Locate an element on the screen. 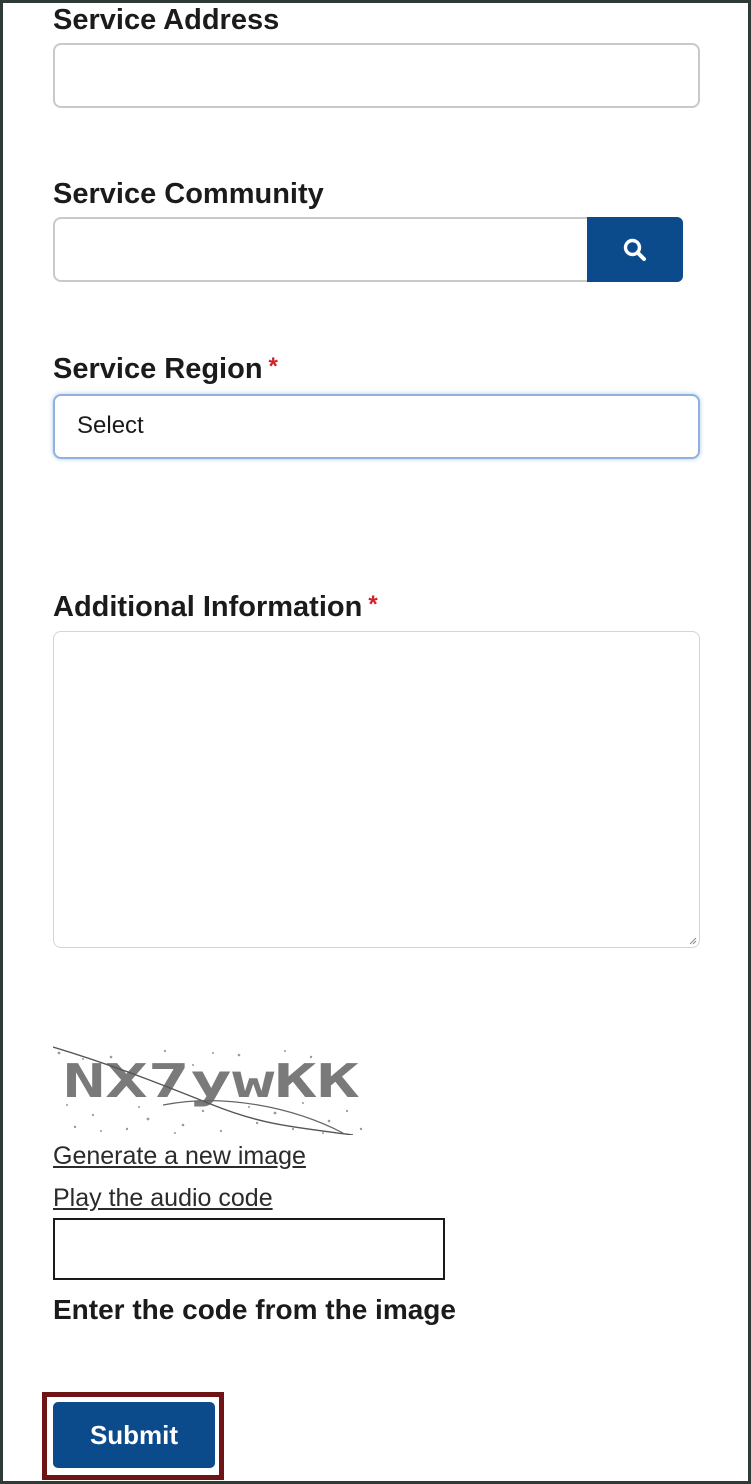  service-address-label: Service Address is located at coordinates (166, 20).